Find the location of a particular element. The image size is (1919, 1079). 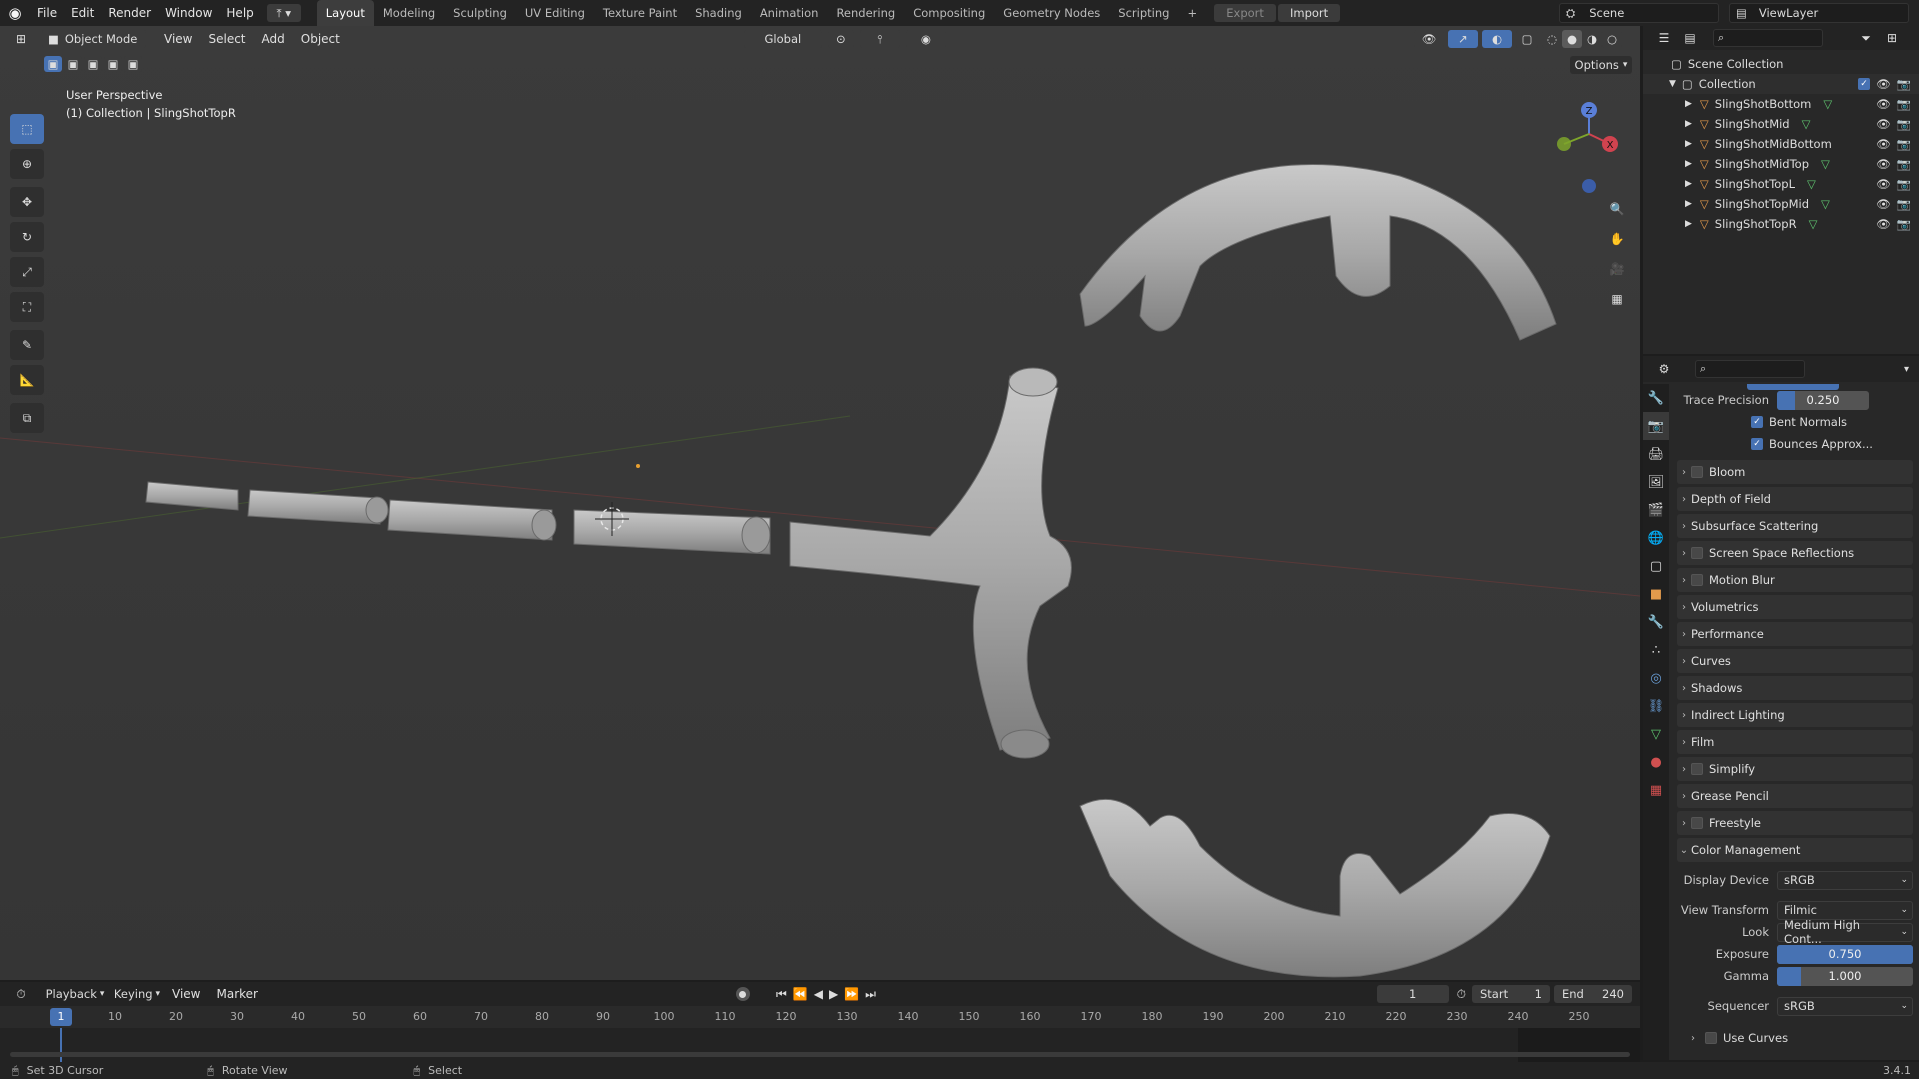

mode-selector: ■ Object Mode is located at coordinates (94, 39).